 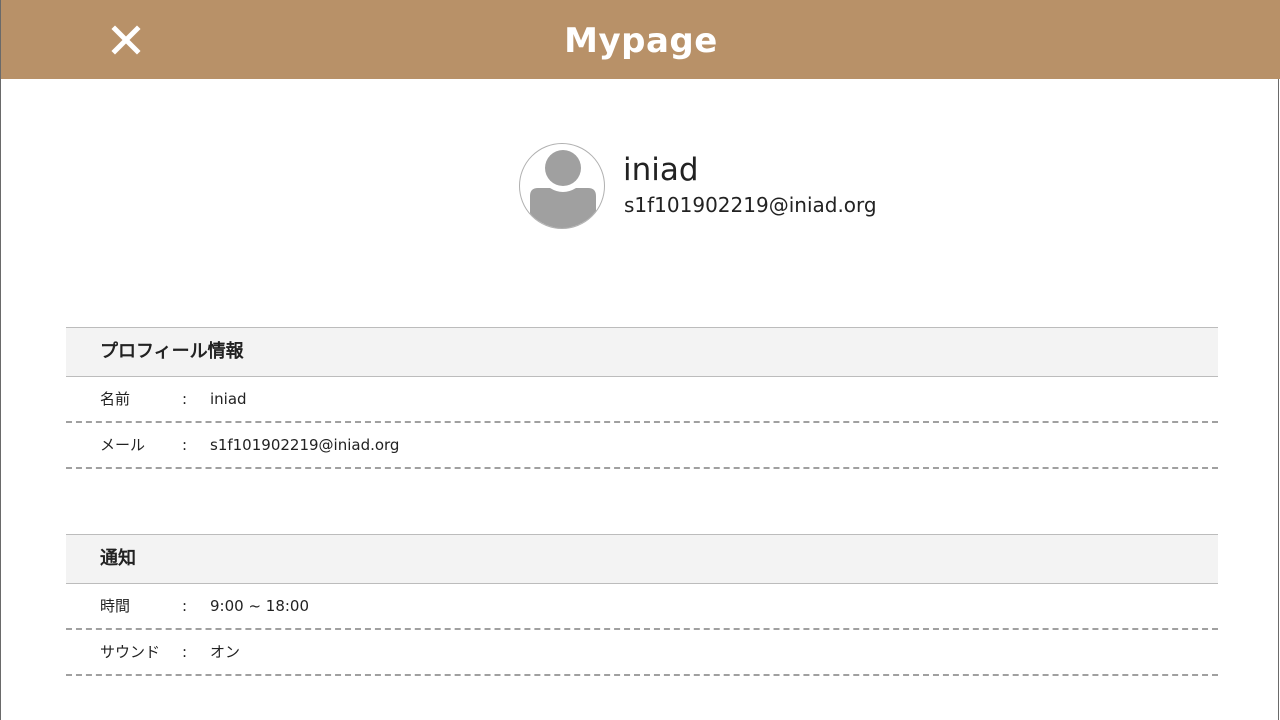 I want to click on row-value: 9:00 ~ 18:00, so click(x=260, y=606).